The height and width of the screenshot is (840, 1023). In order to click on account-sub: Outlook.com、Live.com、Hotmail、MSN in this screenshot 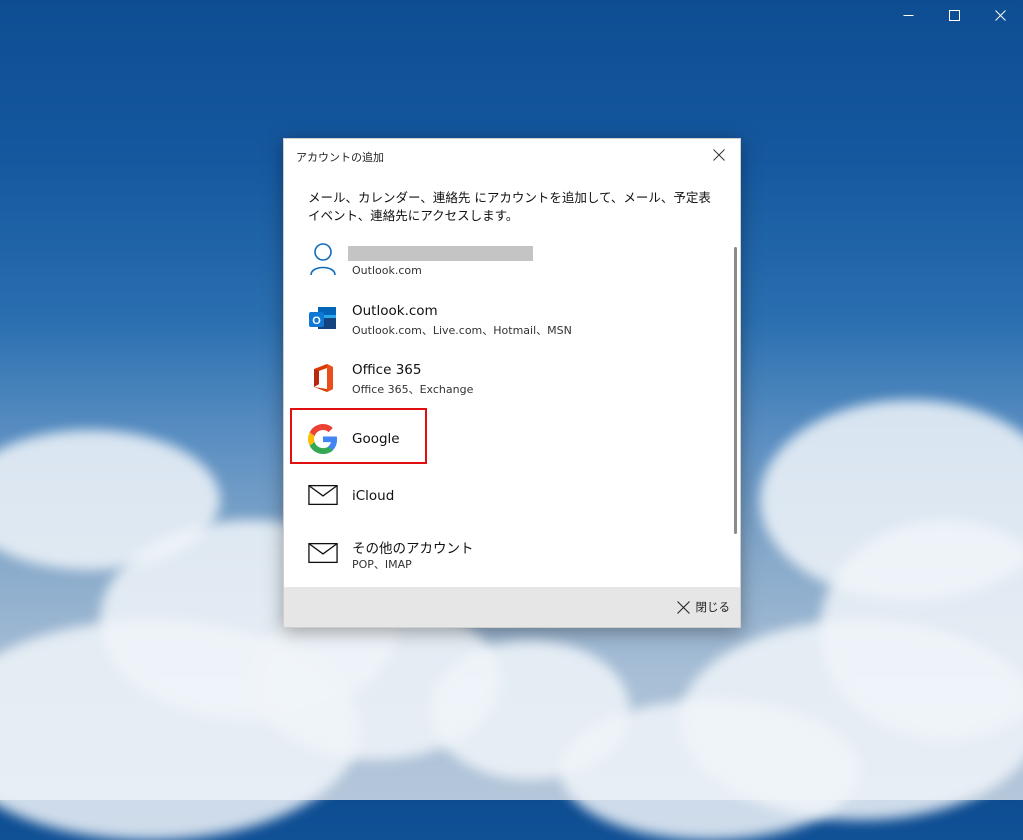, I will do `click(462, 330)`.